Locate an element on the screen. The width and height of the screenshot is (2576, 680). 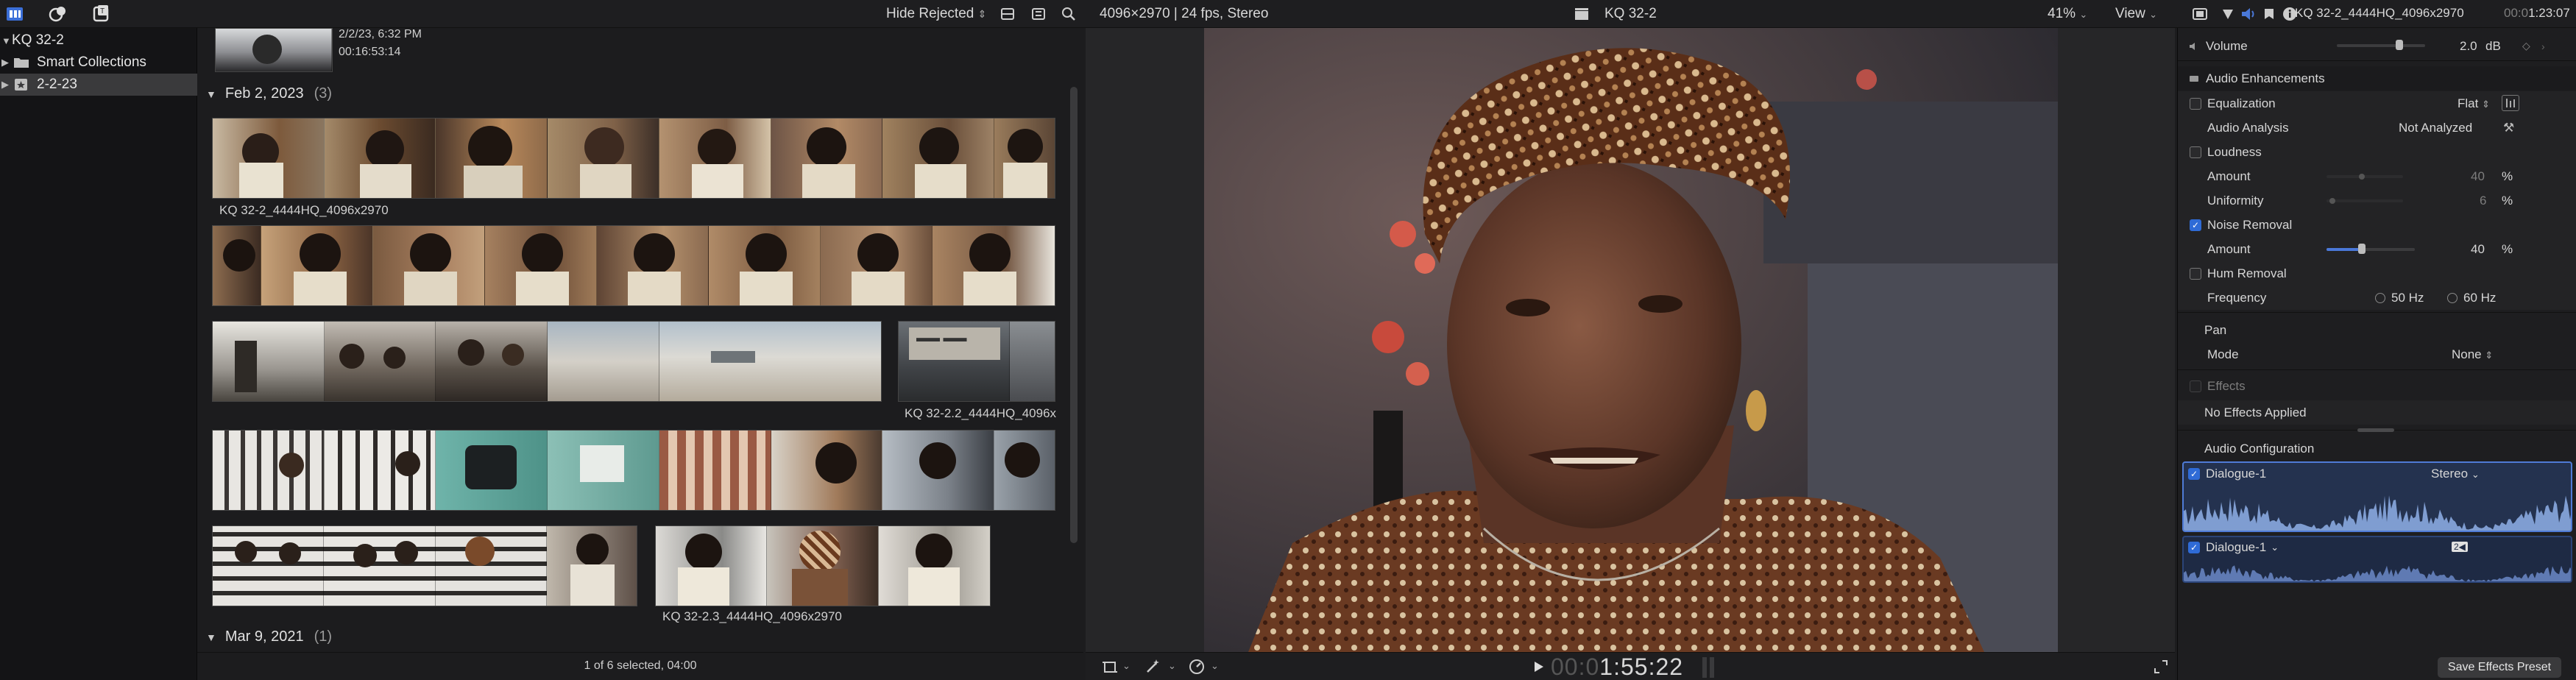
keyframe-diamond-icon: ◇ is located at coordinates (2526, 46).